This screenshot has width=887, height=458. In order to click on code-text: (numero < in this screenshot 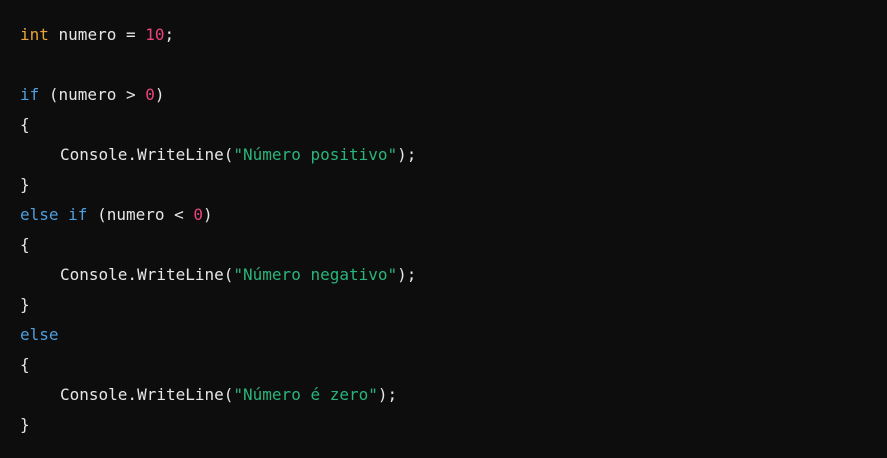, I will do `click(140, 214)`.